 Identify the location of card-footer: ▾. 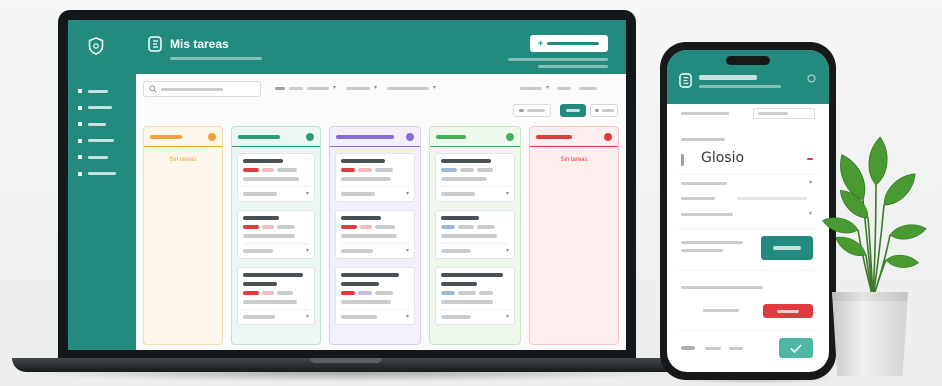
(276, 314).